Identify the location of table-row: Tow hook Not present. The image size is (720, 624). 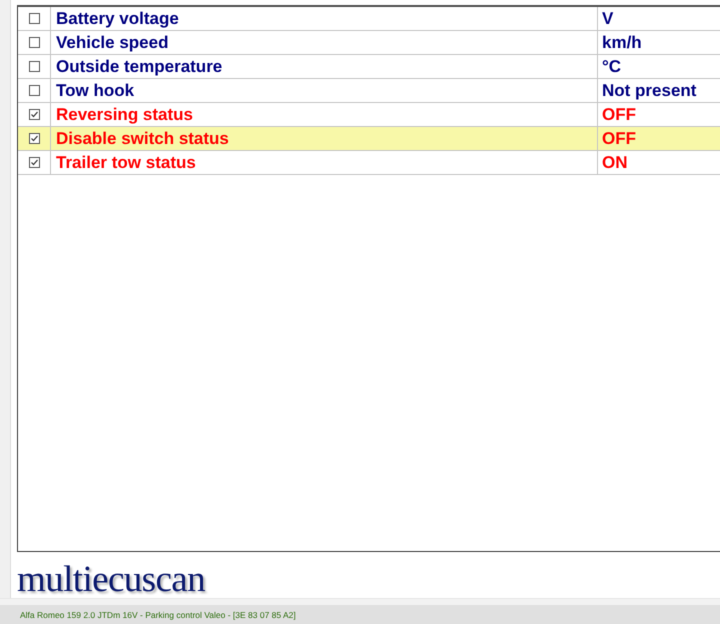
(369, 91).